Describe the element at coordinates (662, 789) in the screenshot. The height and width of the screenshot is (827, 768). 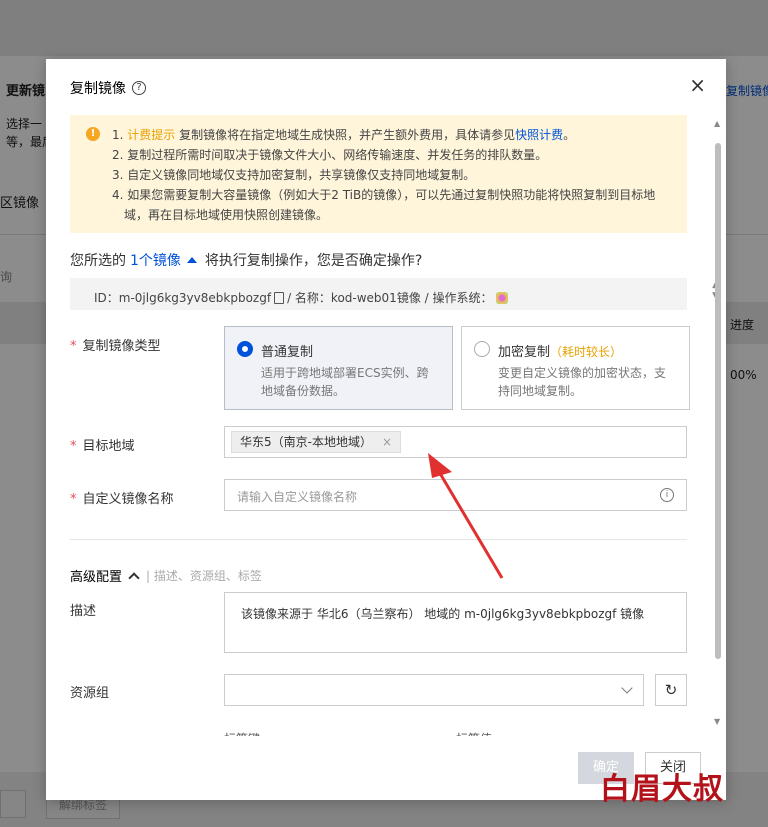
I see `watermark: 白眉大叔` at that location.